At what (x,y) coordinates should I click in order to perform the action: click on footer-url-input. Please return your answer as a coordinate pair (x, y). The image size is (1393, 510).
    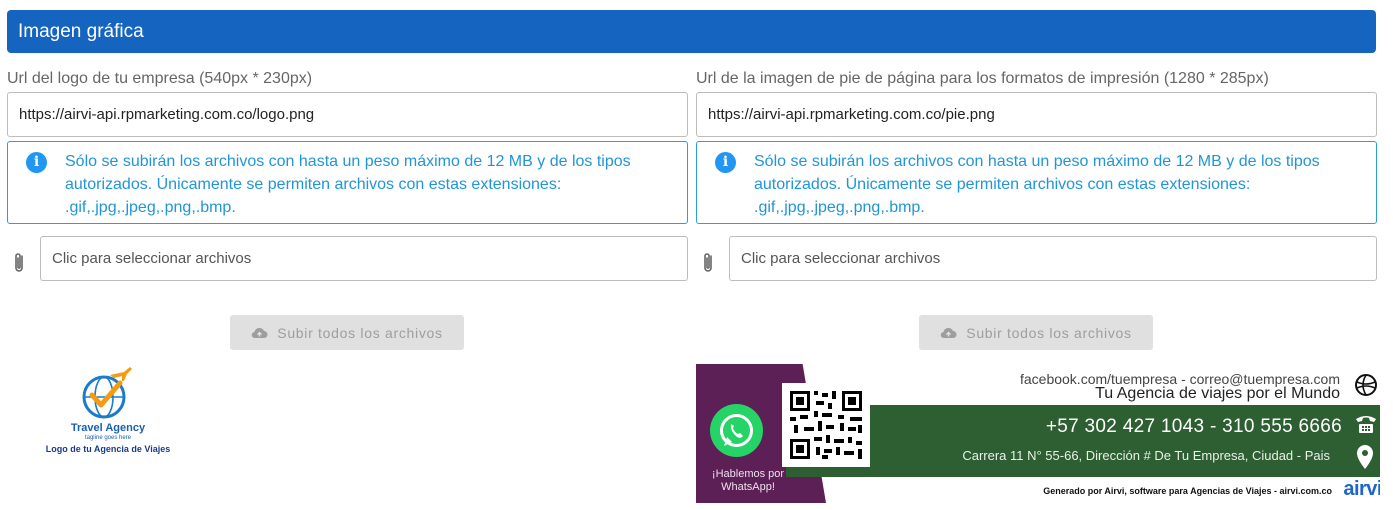
    Looking at the image, I should click on (1036, 114).